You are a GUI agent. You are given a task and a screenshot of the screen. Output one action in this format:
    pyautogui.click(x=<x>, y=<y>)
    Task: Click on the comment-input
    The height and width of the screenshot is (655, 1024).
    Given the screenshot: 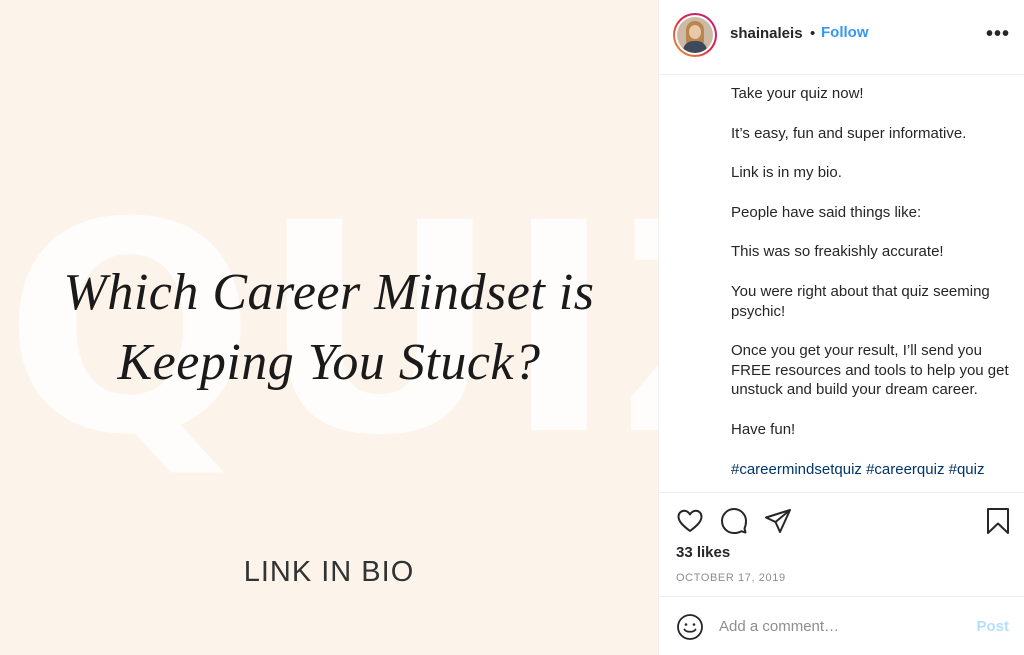 What is the action you would take?
    pyautogui.click(x=839, y=626)
    